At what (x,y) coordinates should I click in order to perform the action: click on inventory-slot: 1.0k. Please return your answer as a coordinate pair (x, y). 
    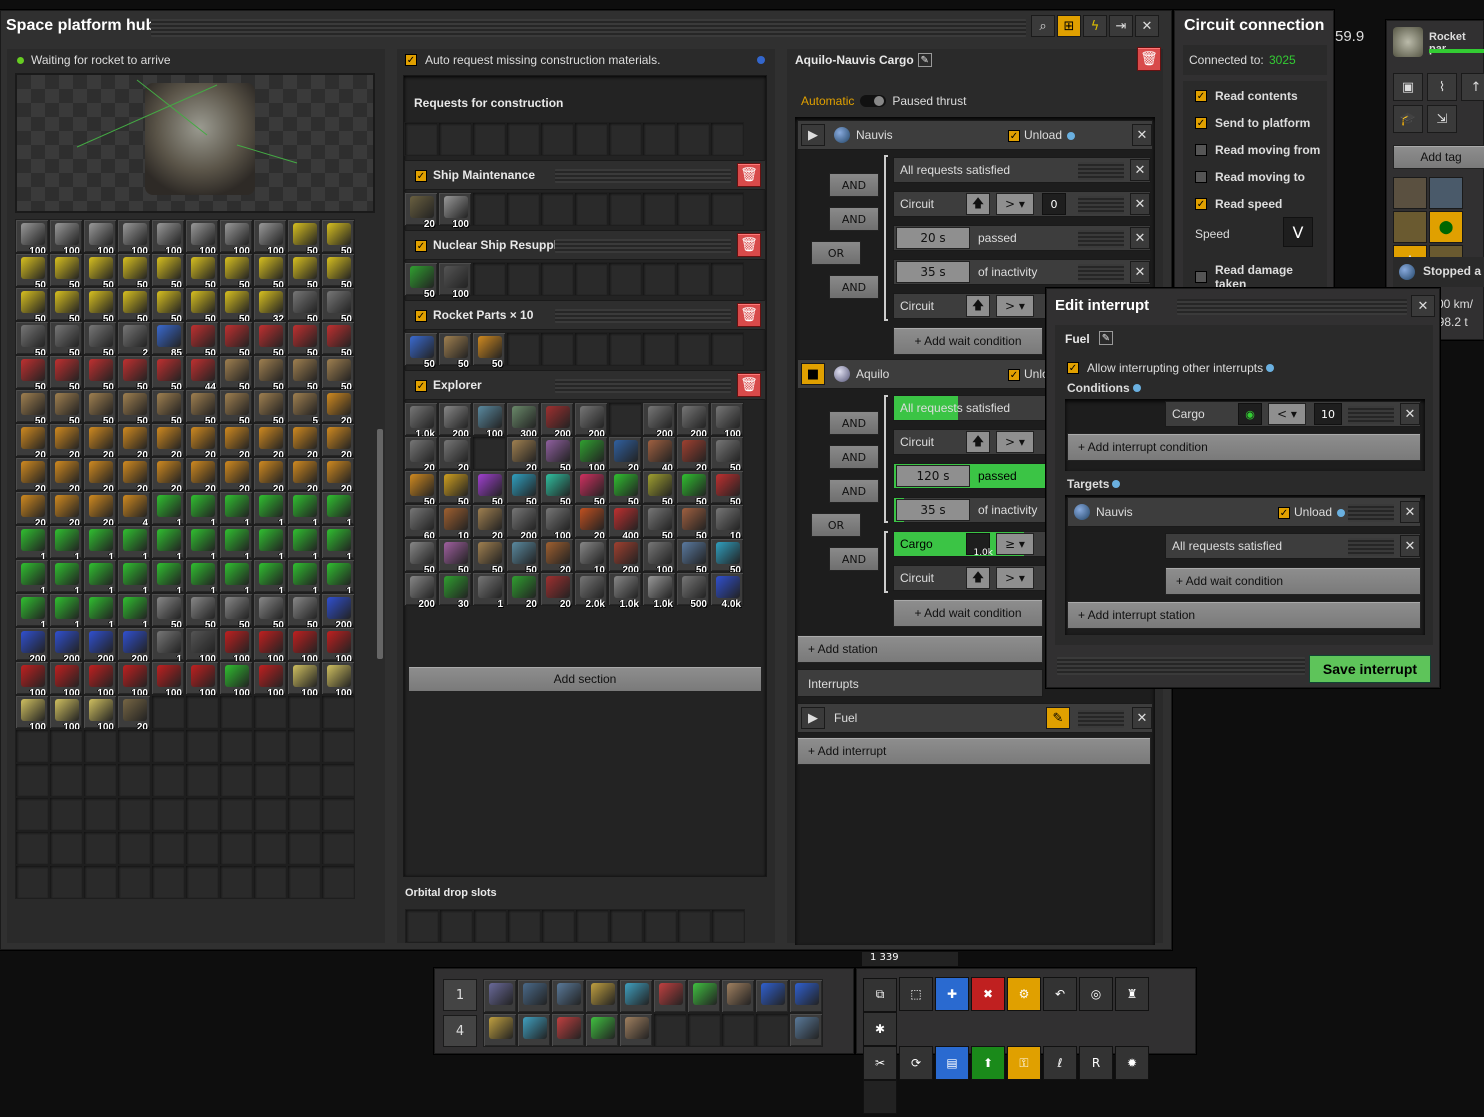
    Looking at the image, I should click on (421, 421).